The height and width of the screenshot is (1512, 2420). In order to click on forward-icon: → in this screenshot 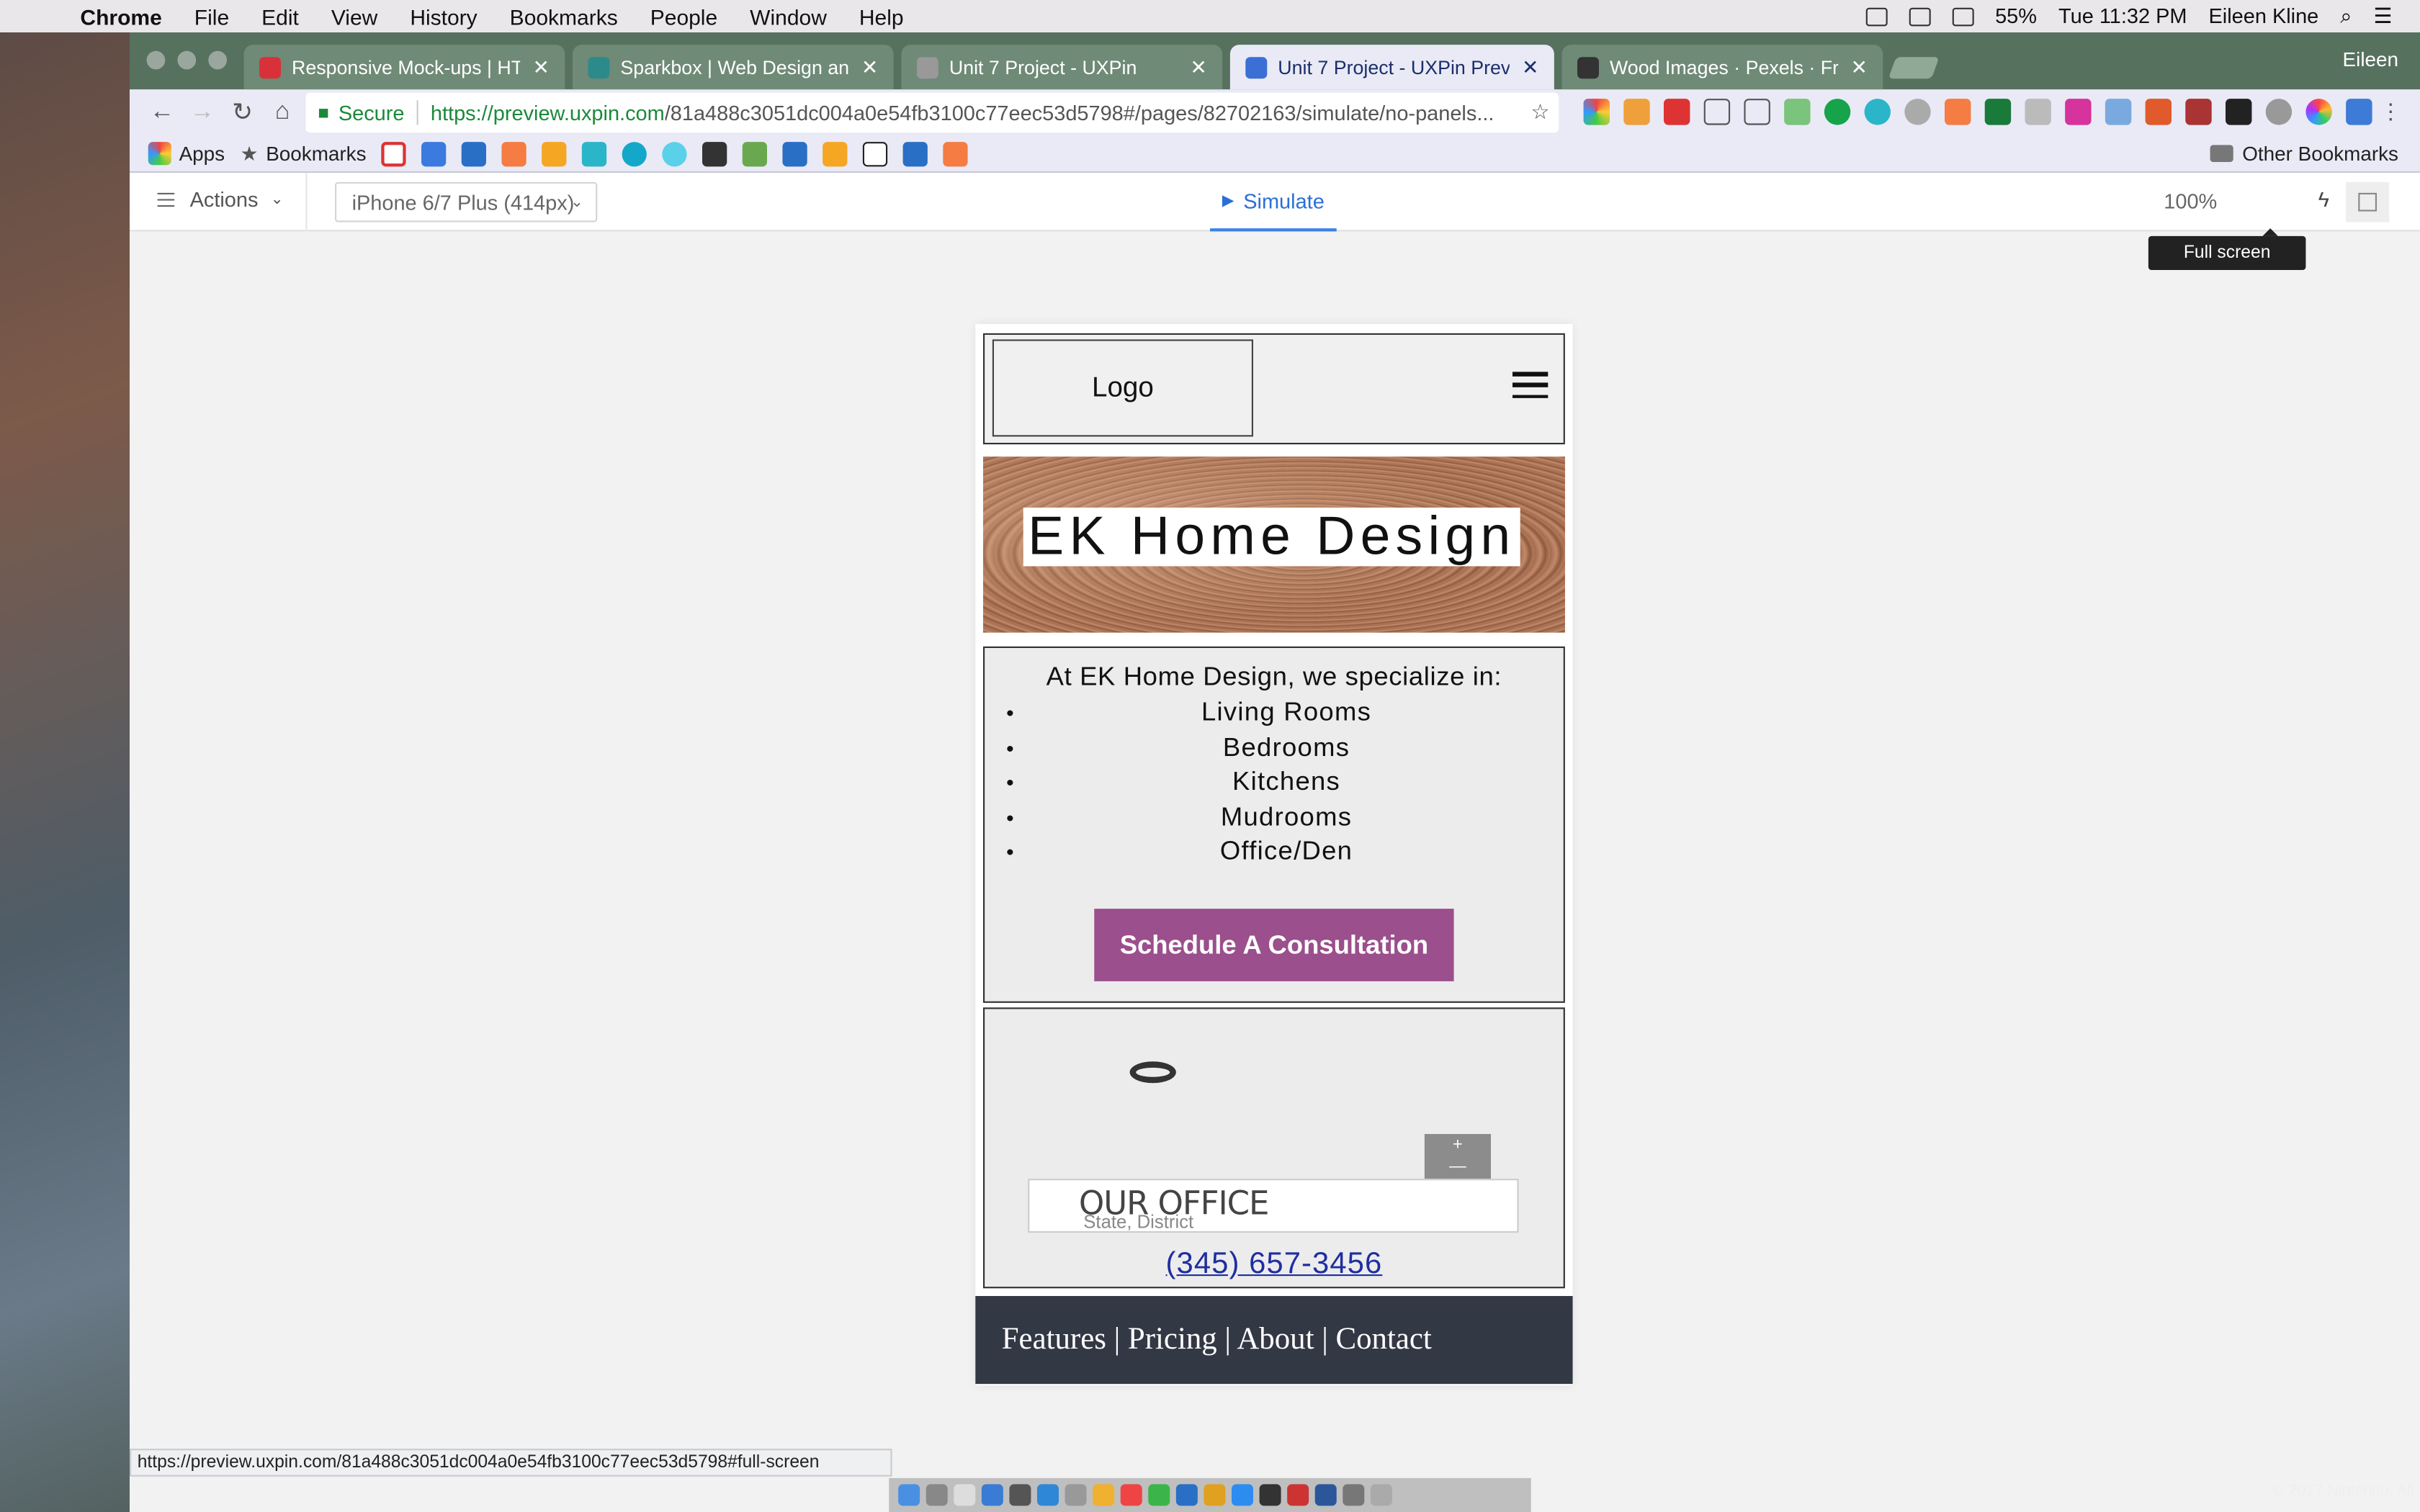, I will do `click(202, 113)`.